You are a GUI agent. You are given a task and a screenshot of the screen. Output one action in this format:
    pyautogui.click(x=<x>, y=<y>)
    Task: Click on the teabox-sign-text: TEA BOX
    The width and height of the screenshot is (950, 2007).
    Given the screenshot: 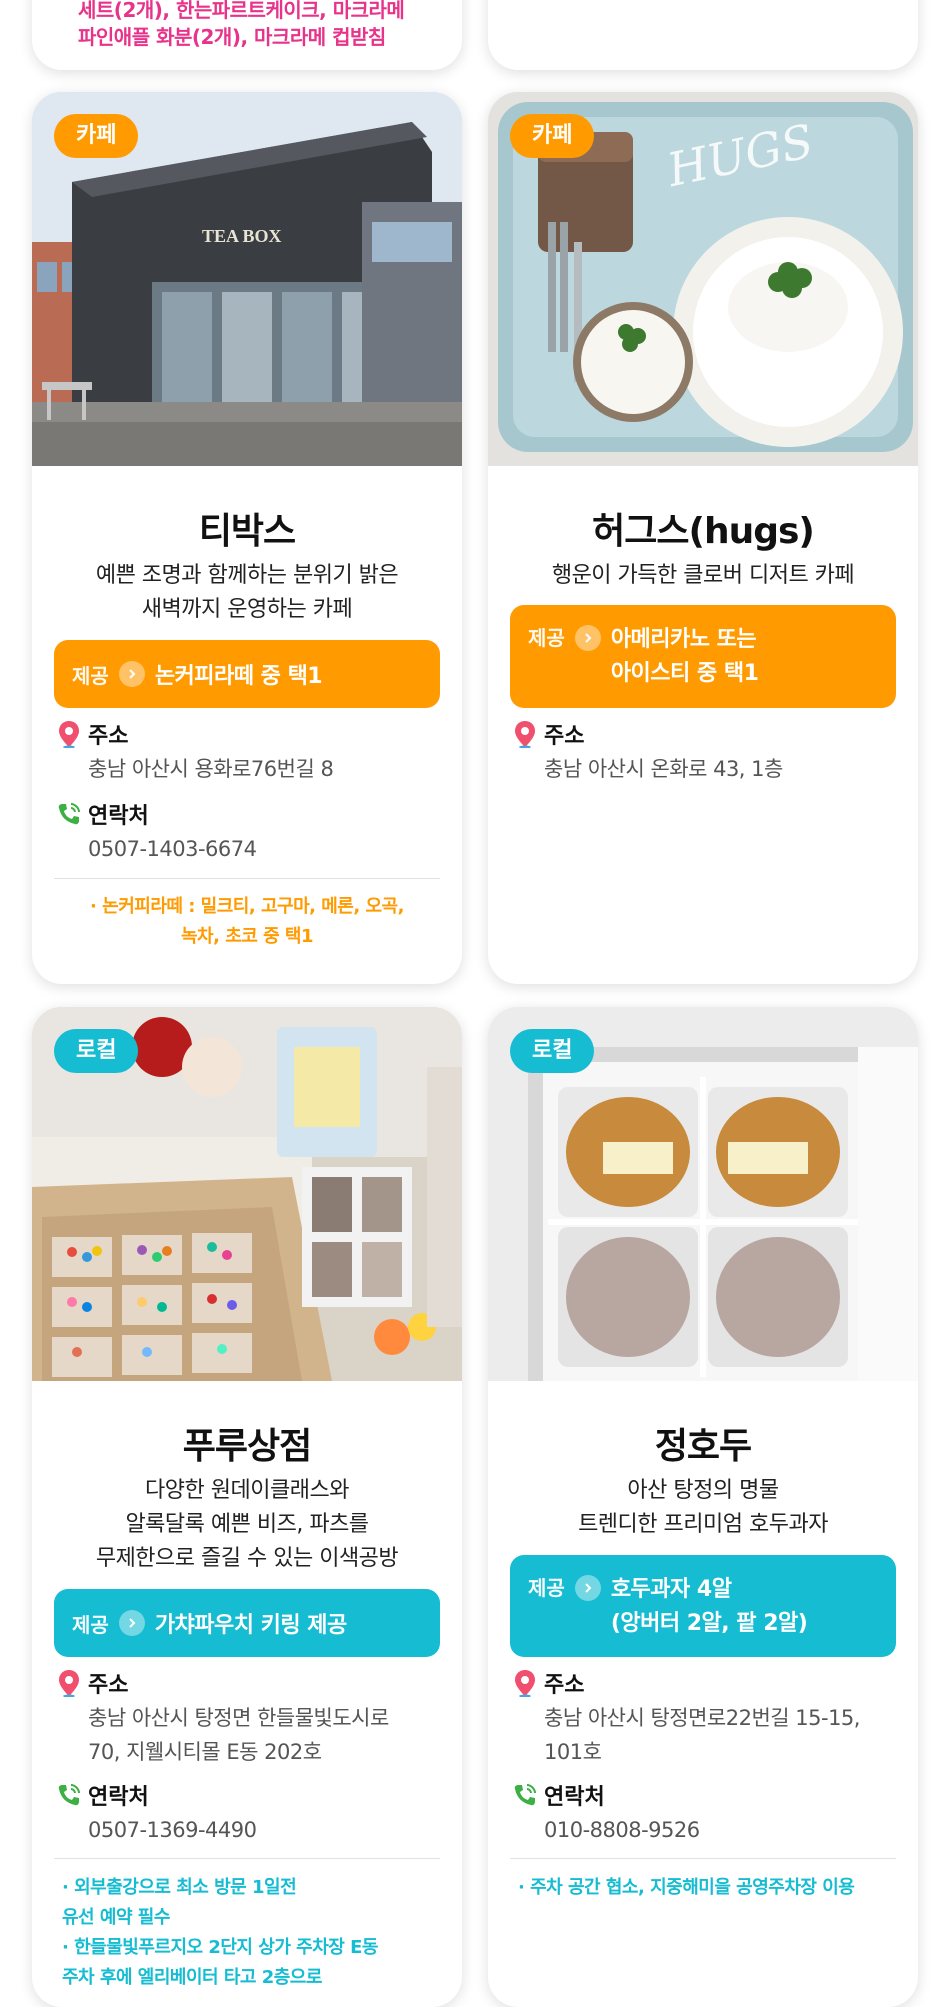 What is the action you would take?
    pyautogui.click(x=242, y=236)
    